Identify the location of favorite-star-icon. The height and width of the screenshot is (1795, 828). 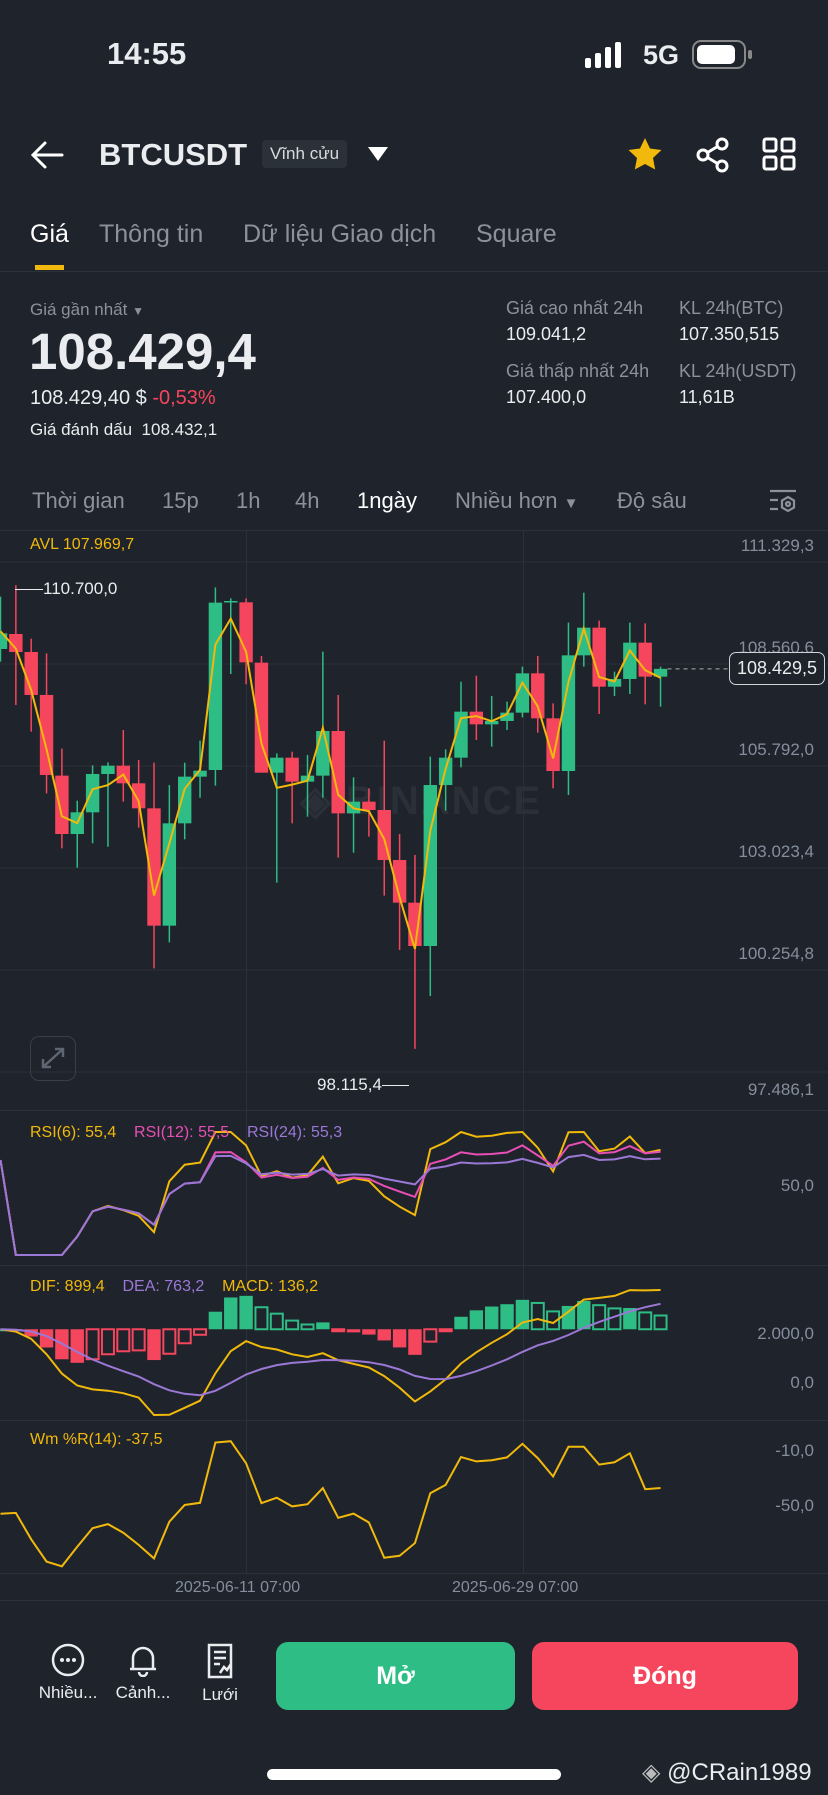
(645, 154).